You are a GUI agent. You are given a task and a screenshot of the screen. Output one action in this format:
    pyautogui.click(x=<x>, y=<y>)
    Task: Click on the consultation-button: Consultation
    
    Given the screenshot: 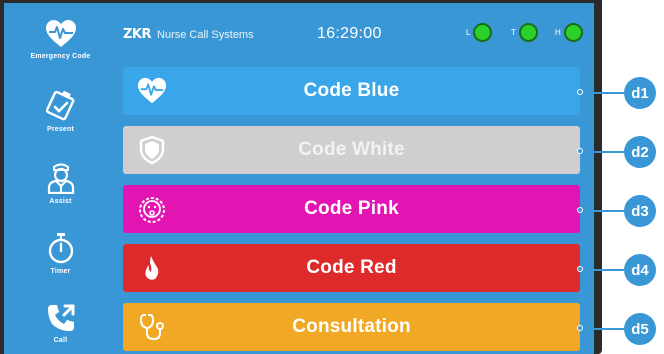 What is the action you would take?
    pyautogui.click(x=351, y=327)
    